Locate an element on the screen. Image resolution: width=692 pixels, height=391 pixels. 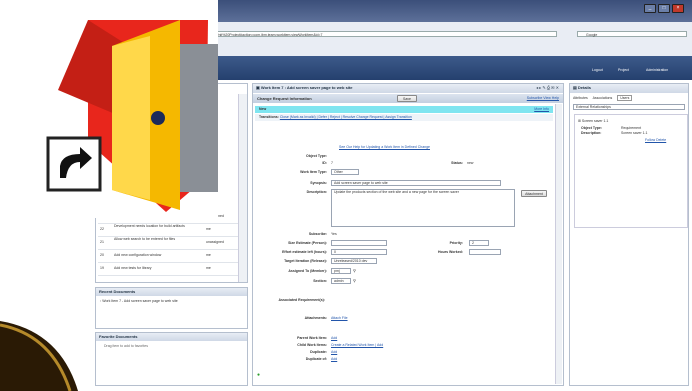
tab-associations: Associations is located at coordinates (603, 98).